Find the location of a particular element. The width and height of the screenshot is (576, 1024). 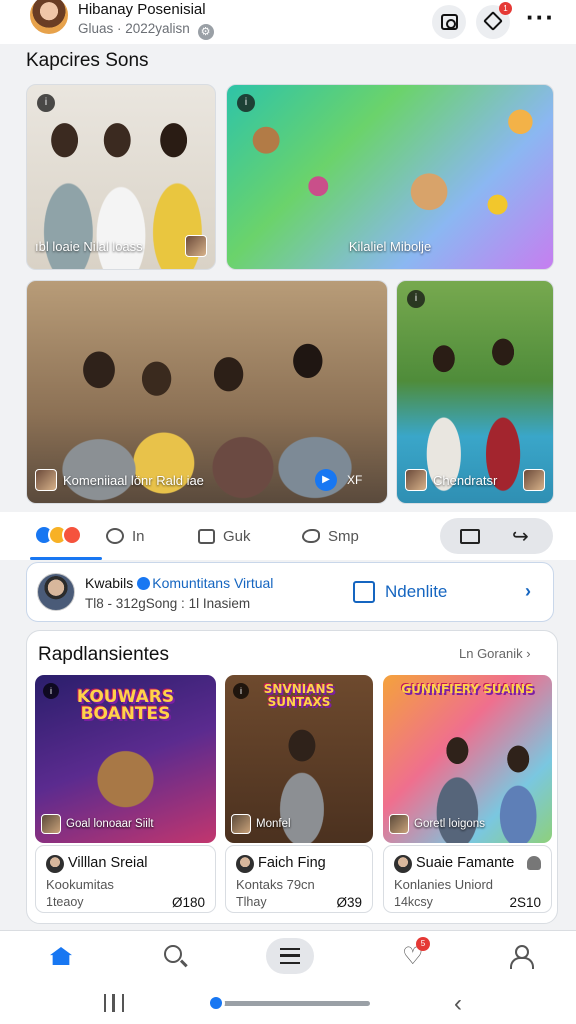

poster-caption-text: Monfel is located at coordinates (273, 824).